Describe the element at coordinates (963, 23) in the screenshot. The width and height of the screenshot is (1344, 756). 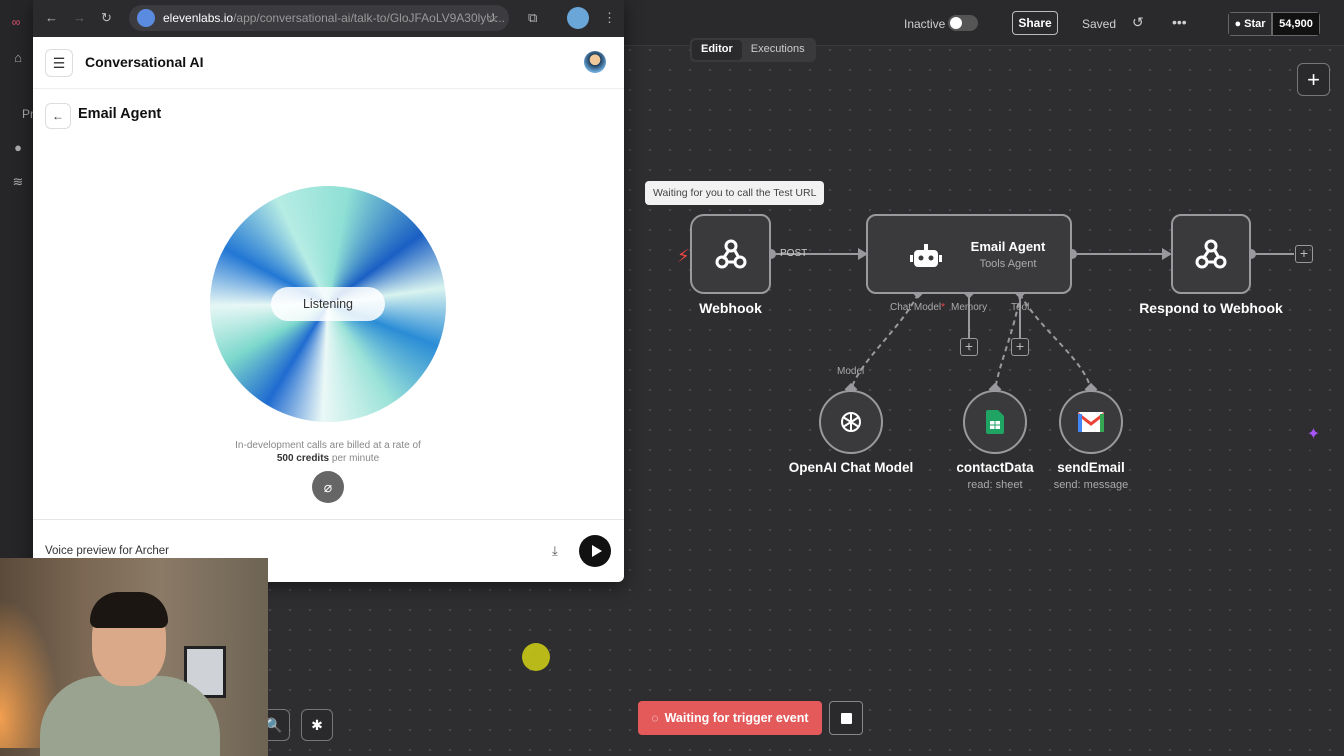
I see `active-toggle` at that location.